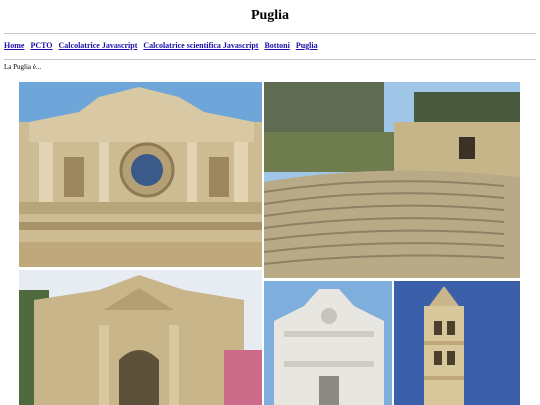 The height and width of the screenshot is (405, 540). What do you see at coordinates (307, 45) in the screenshot?
I see `nav-link-puglia: Puglia` at bounding box center [307, 45].